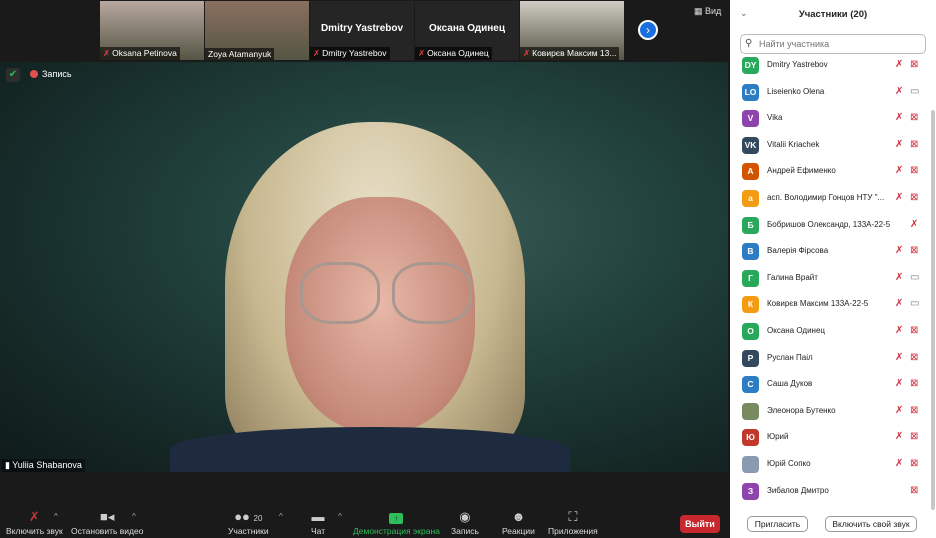 Image resolution: width=936 pixels, height=538 pixels. I want to click on video-thumbnail: Zoya Atamanyuk, so click(257, 30).